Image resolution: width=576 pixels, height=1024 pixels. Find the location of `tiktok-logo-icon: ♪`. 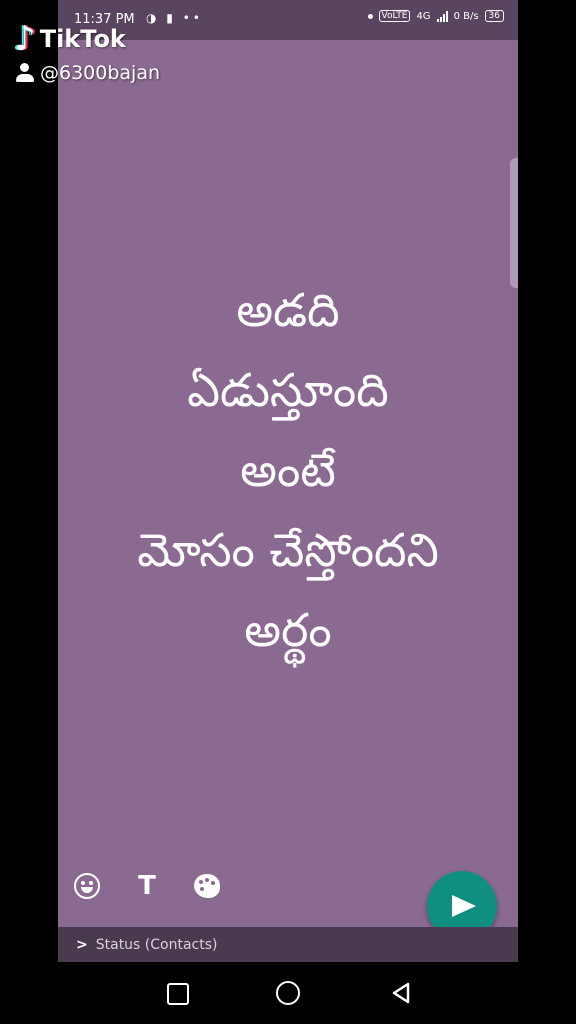

tiktok-logo-icon: ♪ is located at coordinates (25, 39).